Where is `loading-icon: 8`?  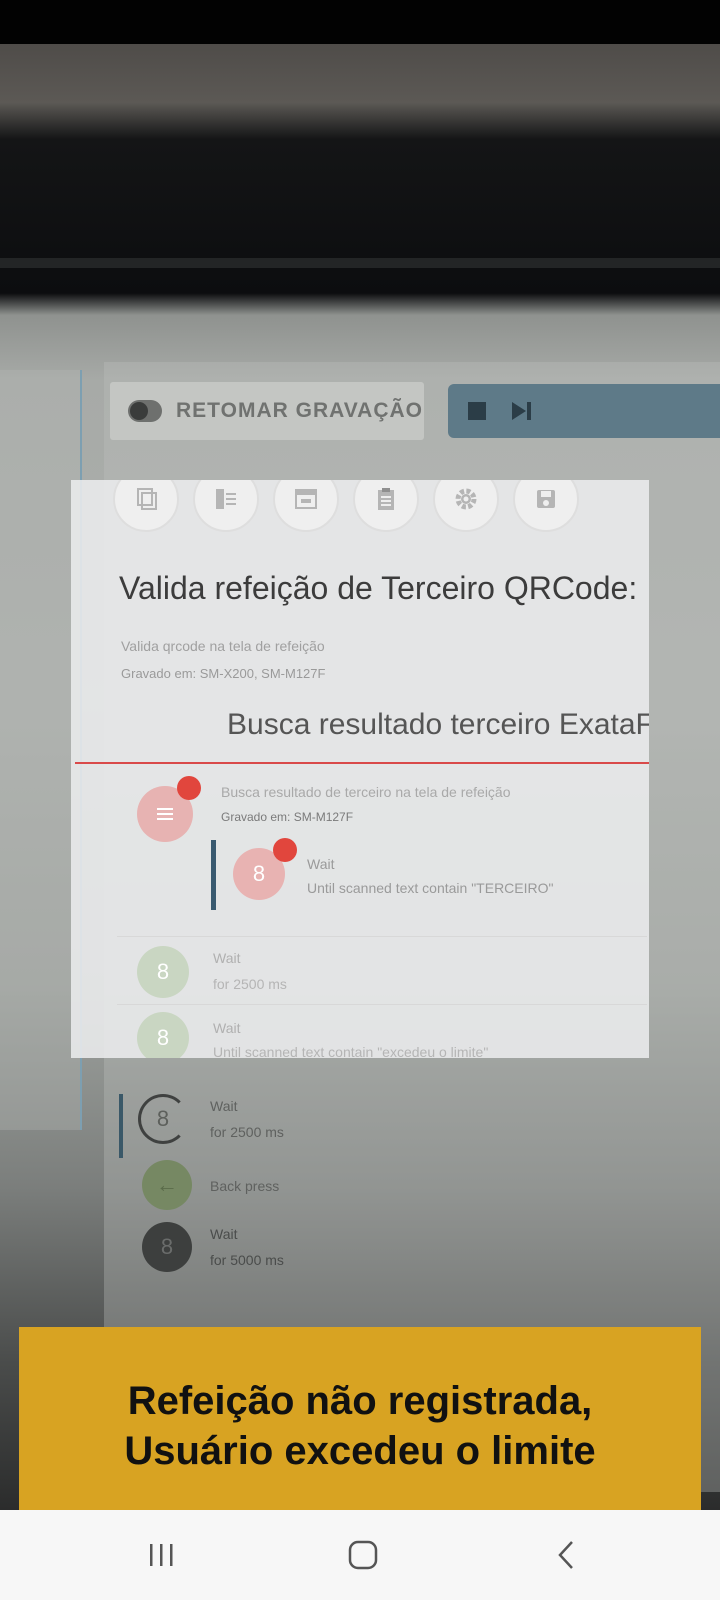 loading-icon: 8 is located at coordinates (163, 1119).